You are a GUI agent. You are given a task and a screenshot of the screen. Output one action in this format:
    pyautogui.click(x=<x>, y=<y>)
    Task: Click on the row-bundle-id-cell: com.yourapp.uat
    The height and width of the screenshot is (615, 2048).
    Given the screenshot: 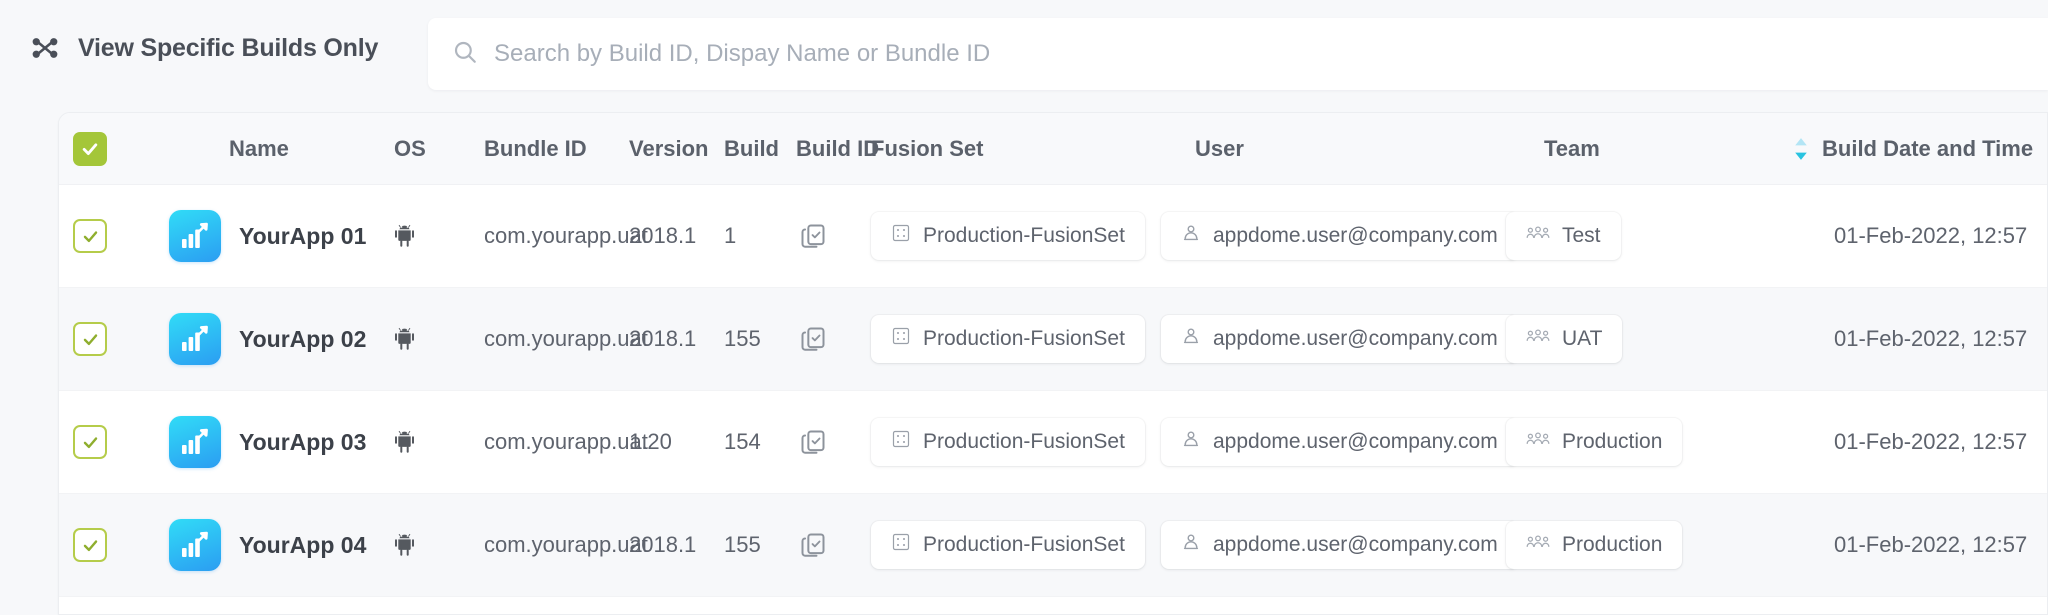 What is the action you would take?
    pyautogui.click(x=566, y=545)
    